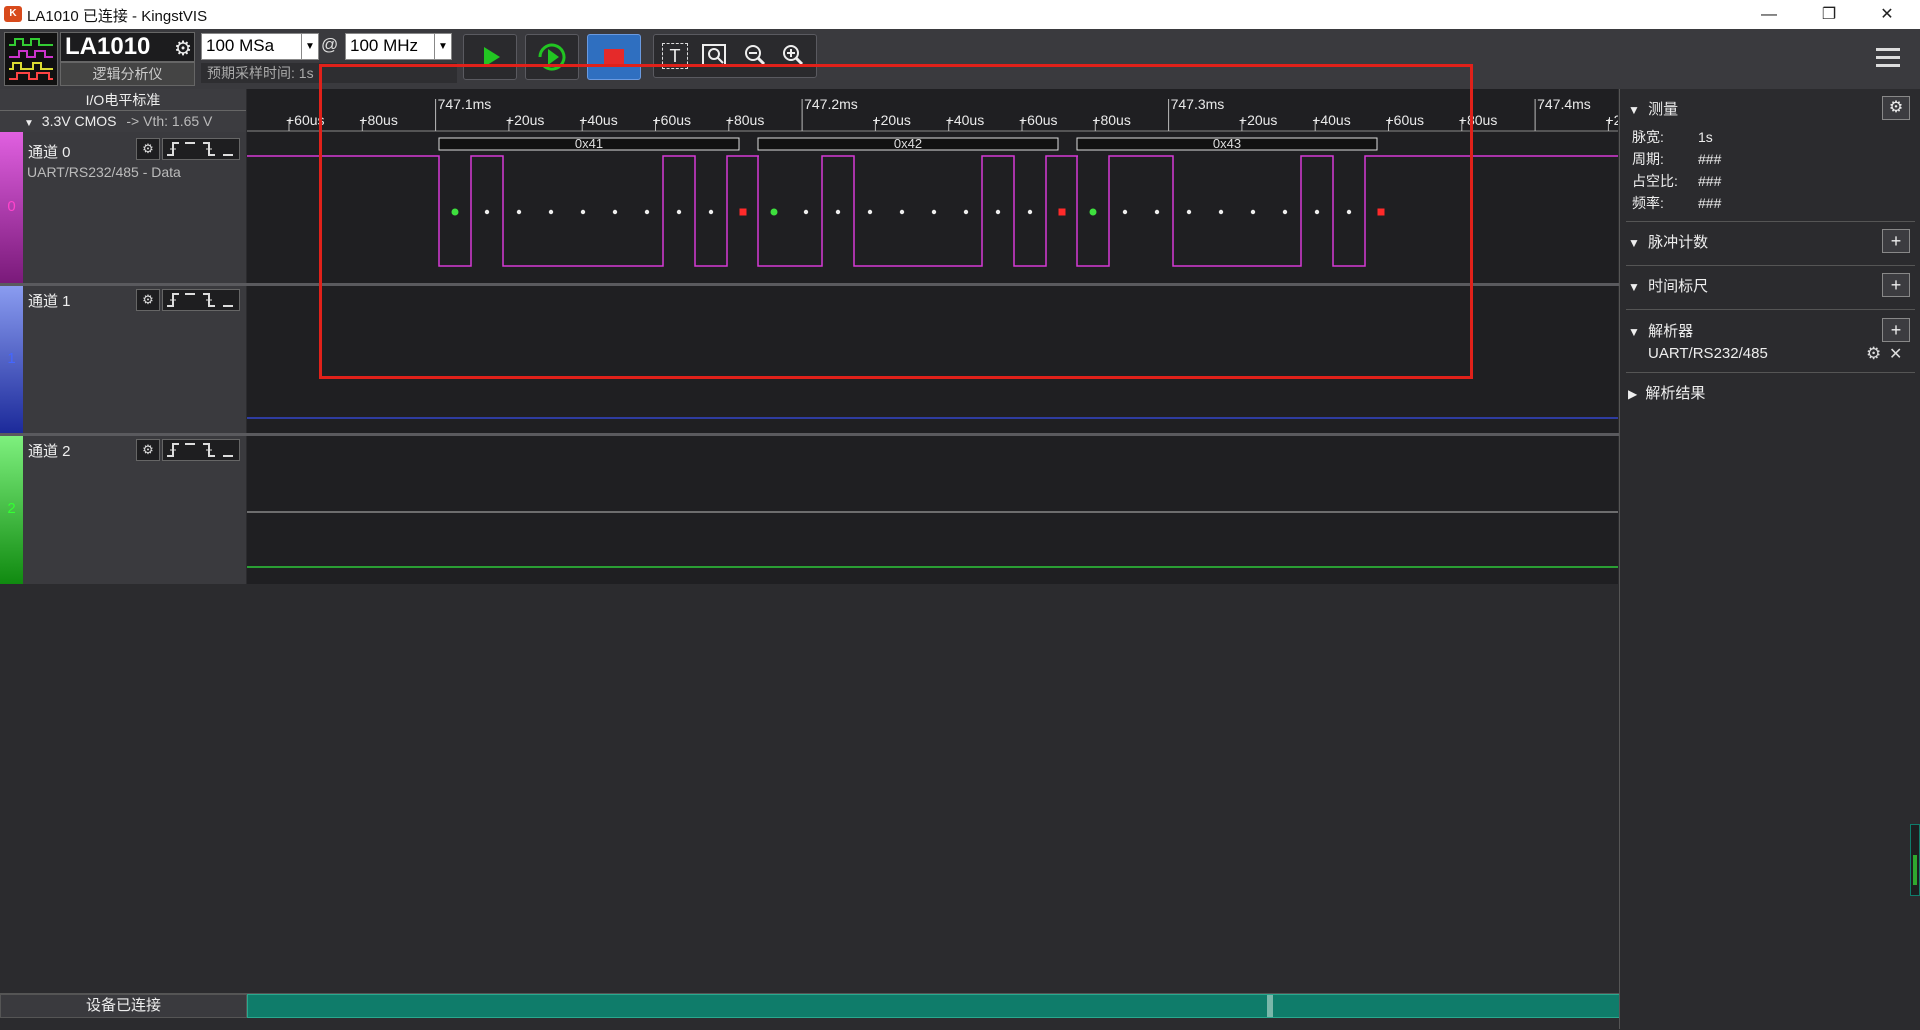 This screenshot has width=1920, height=1030. I want to click on sample-rate-select: 100 MHz ▼, so click(398, 46).